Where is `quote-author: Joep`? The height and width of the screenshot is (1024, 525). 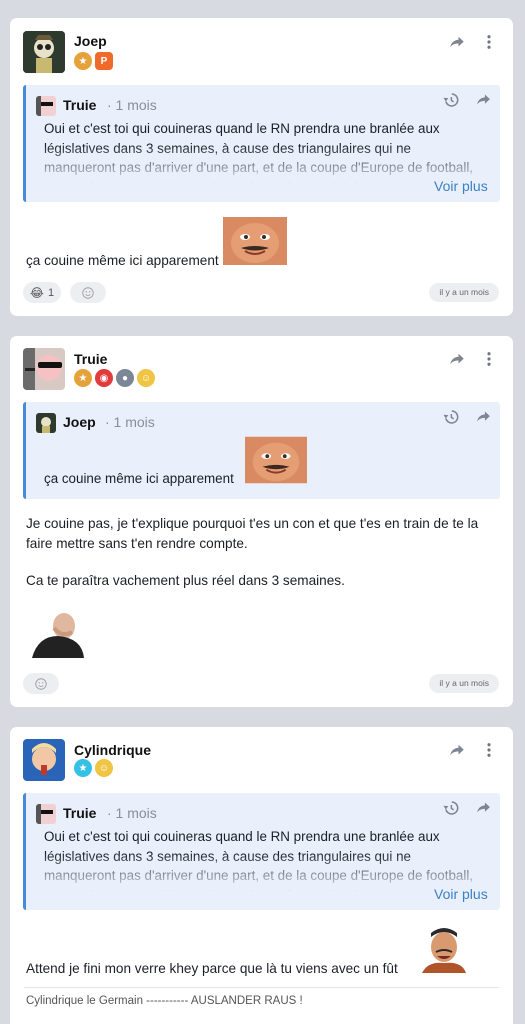 quote-author: Joep is located at coordinates (79, 422).